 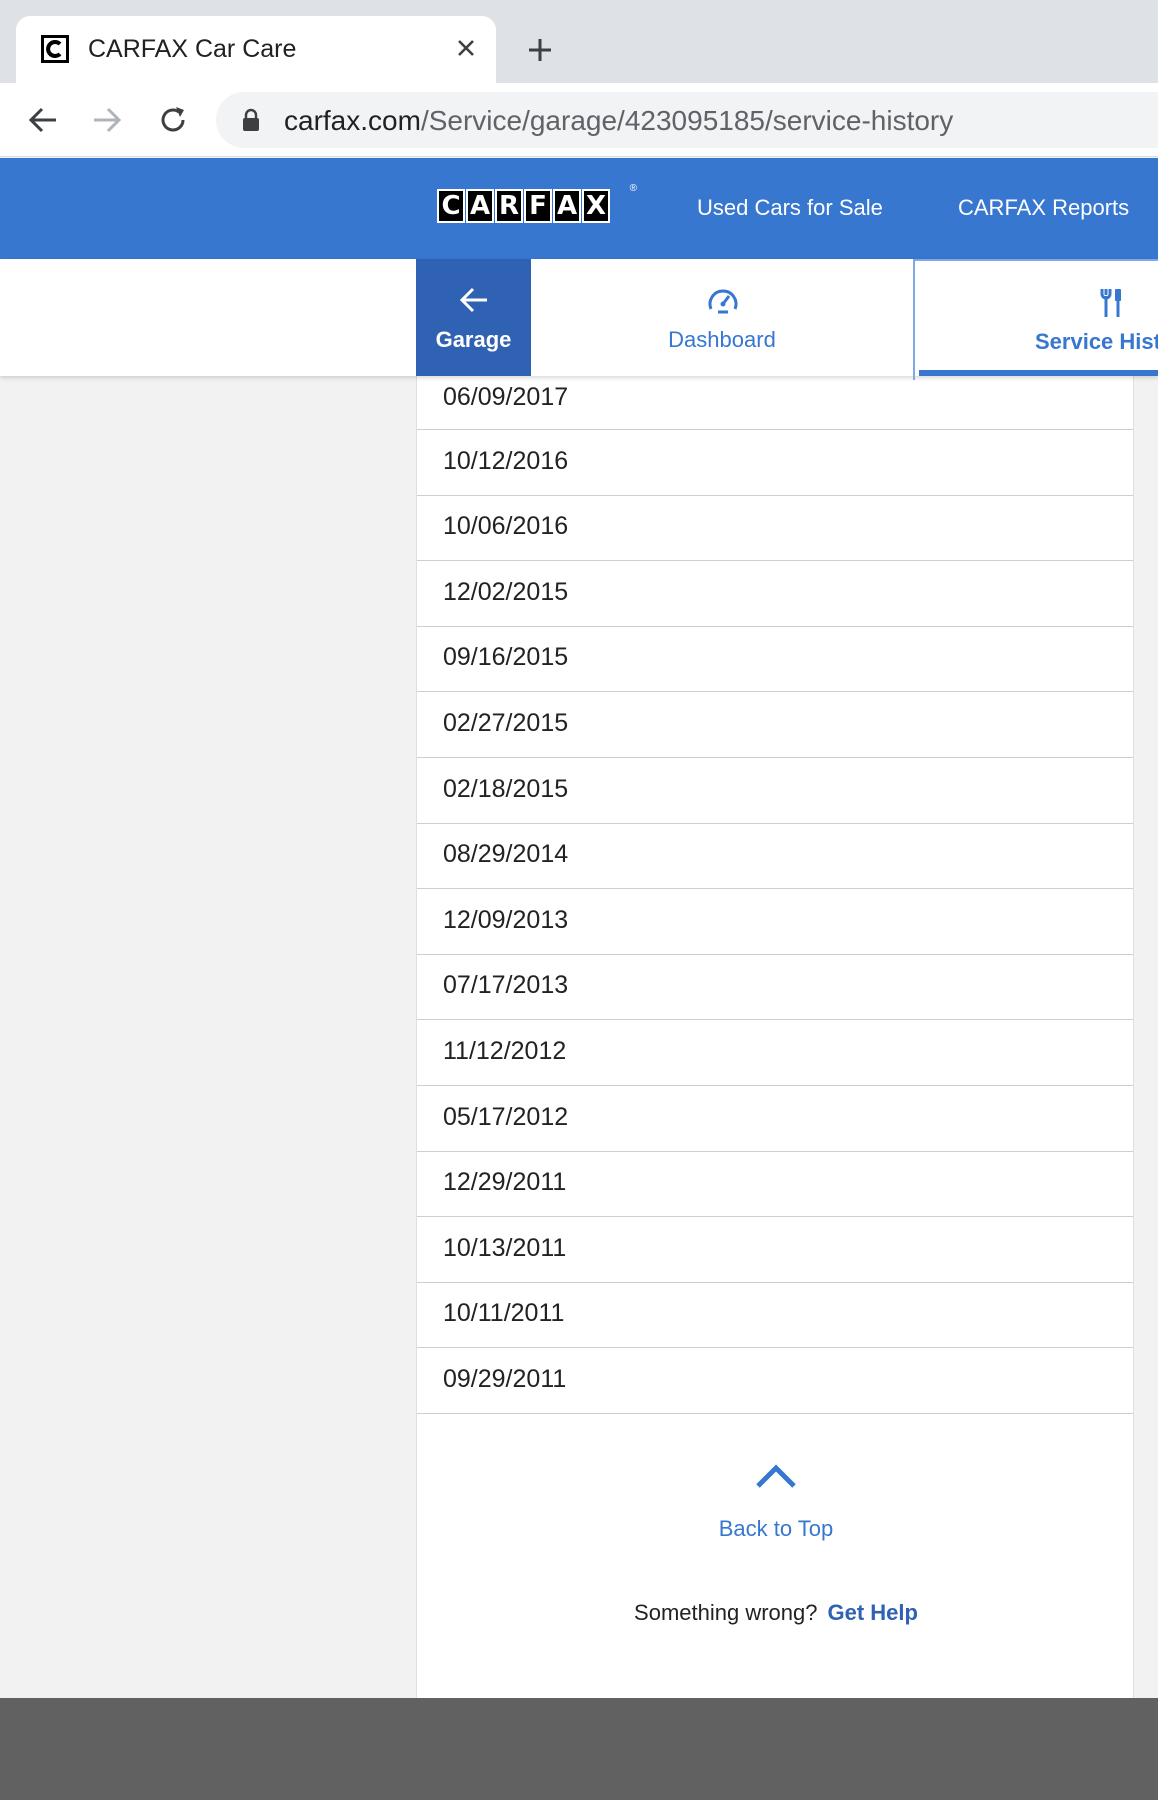 What do you see at coordinates (251, 119) in the screenshot?
I see `lock-icon` at bounding box center [251, 119].